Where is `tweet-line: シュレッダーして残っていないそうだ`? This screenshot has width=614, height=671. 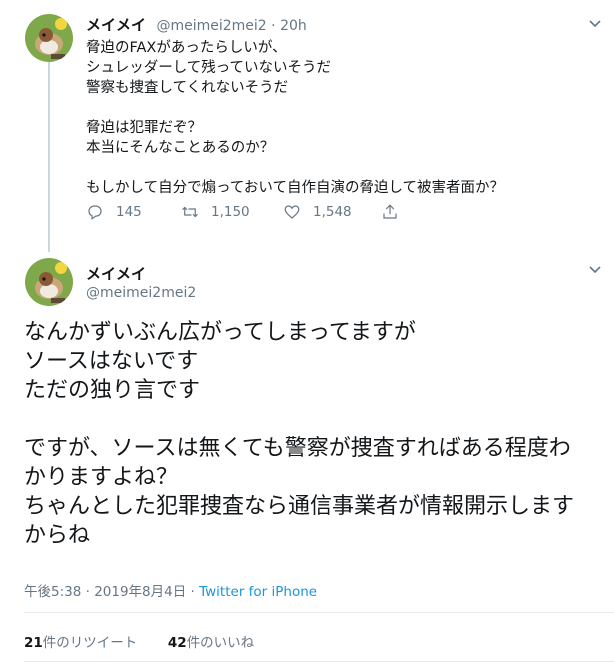
tweet-line: シュレッダーして残っていないそうだ is located at coordinates (209, 68).